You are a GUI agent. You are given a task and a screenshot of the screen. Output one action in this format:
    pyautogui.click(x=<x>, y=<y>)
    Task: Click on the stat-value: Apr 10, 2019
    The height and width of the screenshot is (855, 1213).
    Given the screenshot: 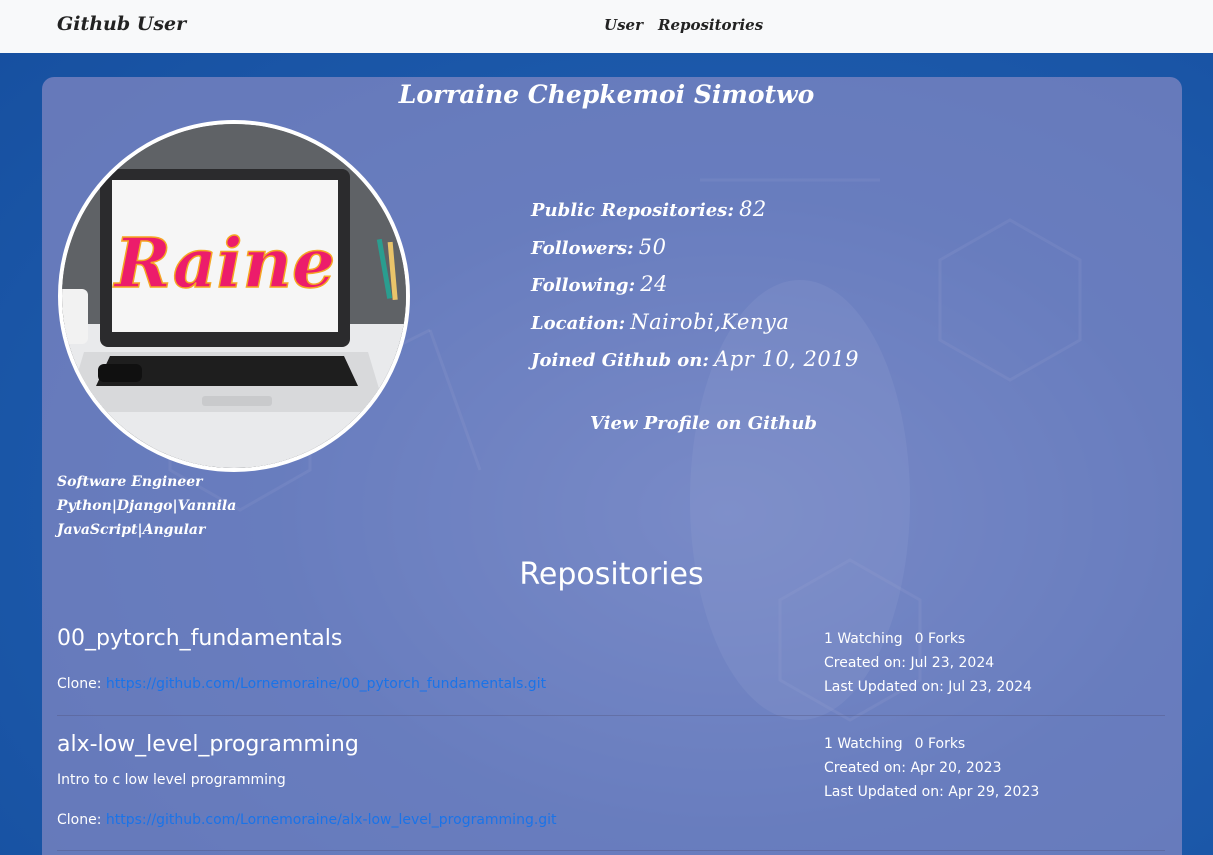 What is the action you would take?
    pyautogui.click(x=786, y=359)
    